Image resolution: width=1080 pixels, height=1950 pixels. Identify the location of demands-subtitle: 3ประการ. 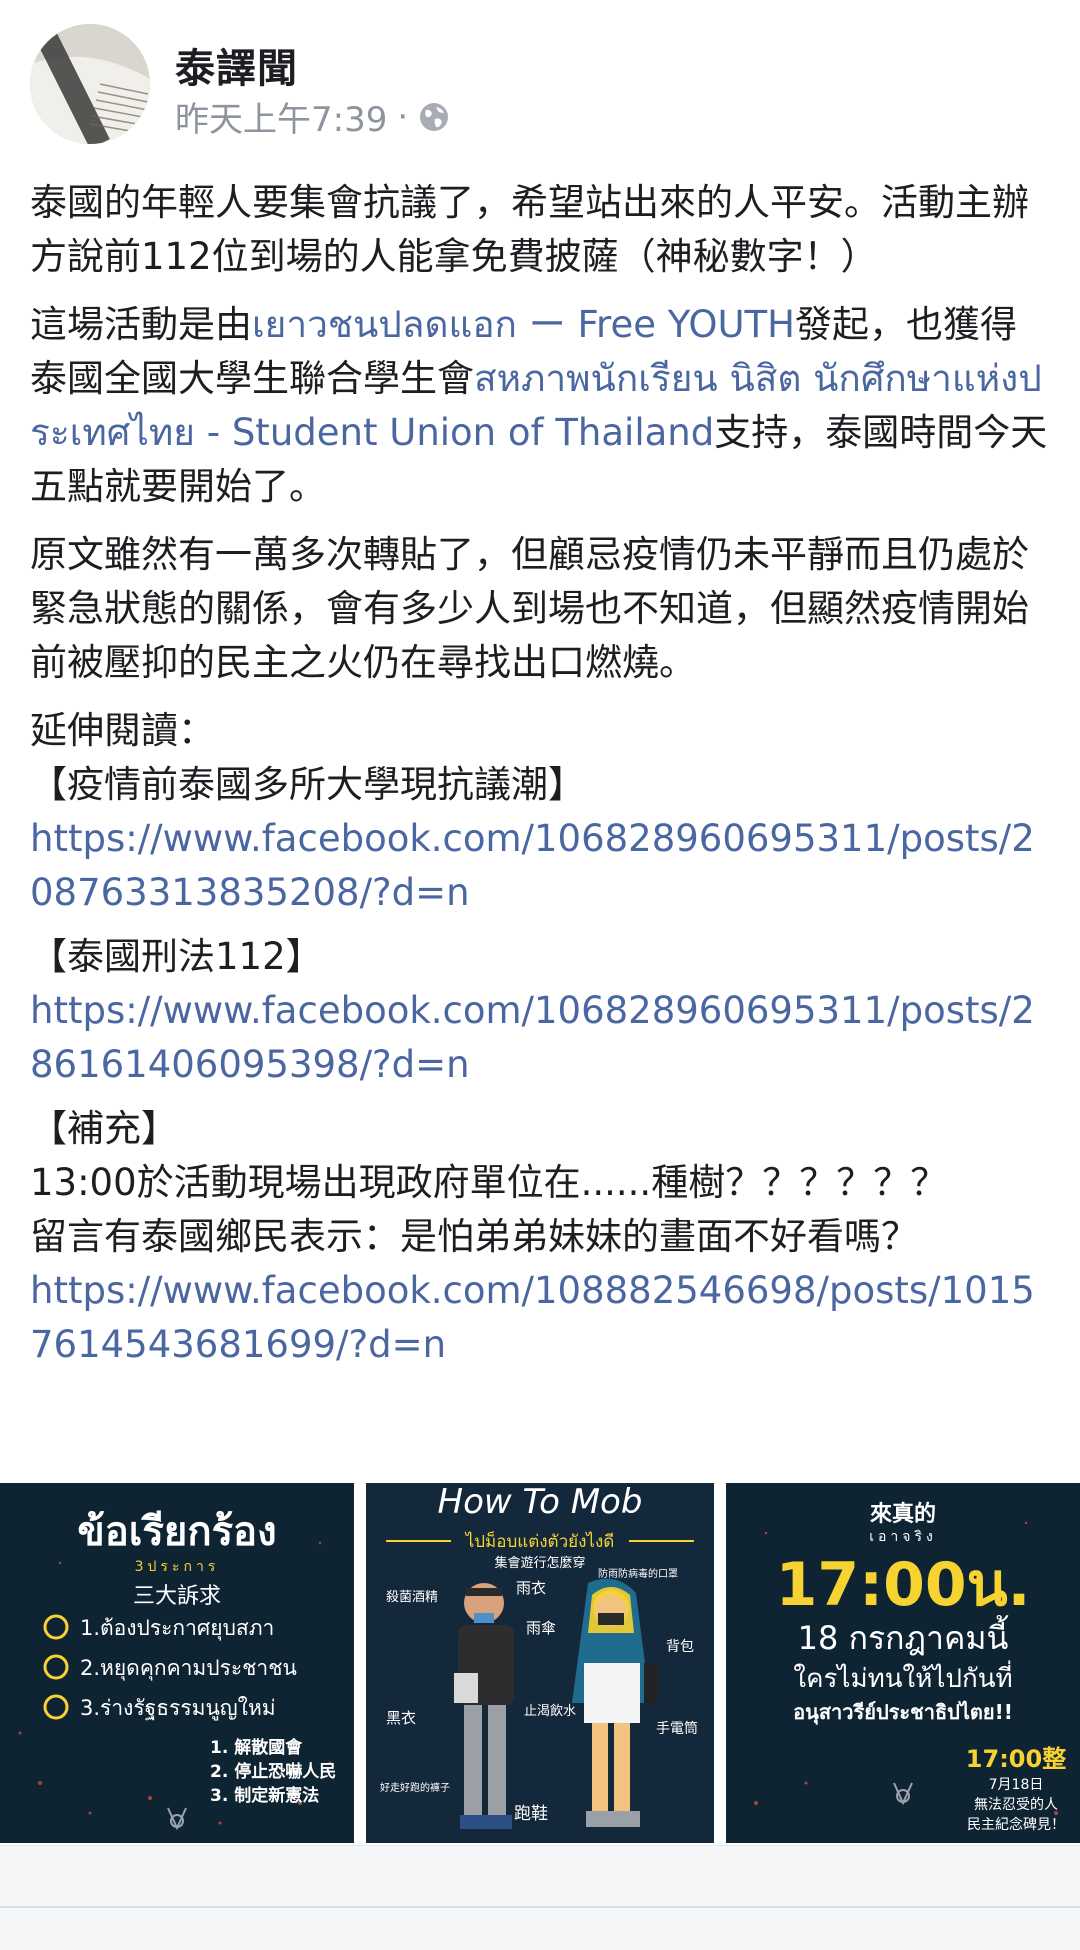
(177, 1567).